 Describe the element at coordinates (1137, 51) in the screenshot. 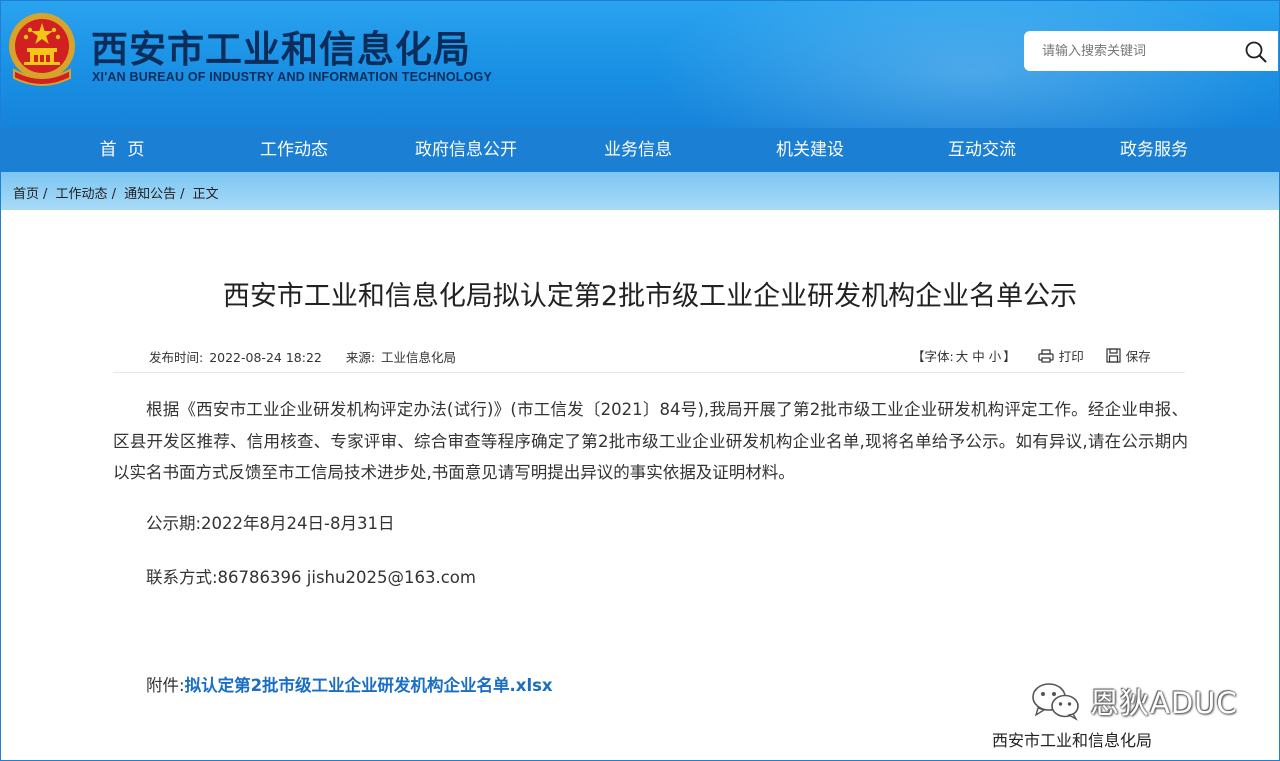

I see `search-input` at that location.